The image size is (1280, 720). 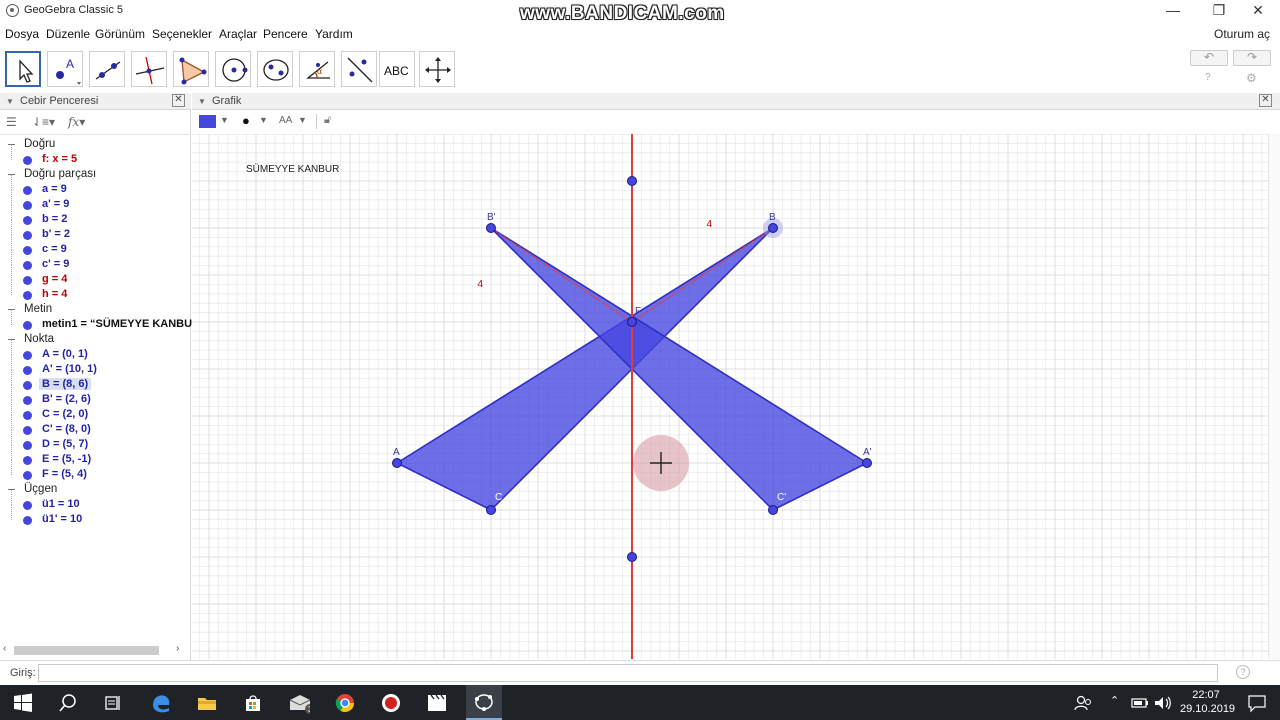 I want to click on point-tool-button: A, so click(x=65, y=69).